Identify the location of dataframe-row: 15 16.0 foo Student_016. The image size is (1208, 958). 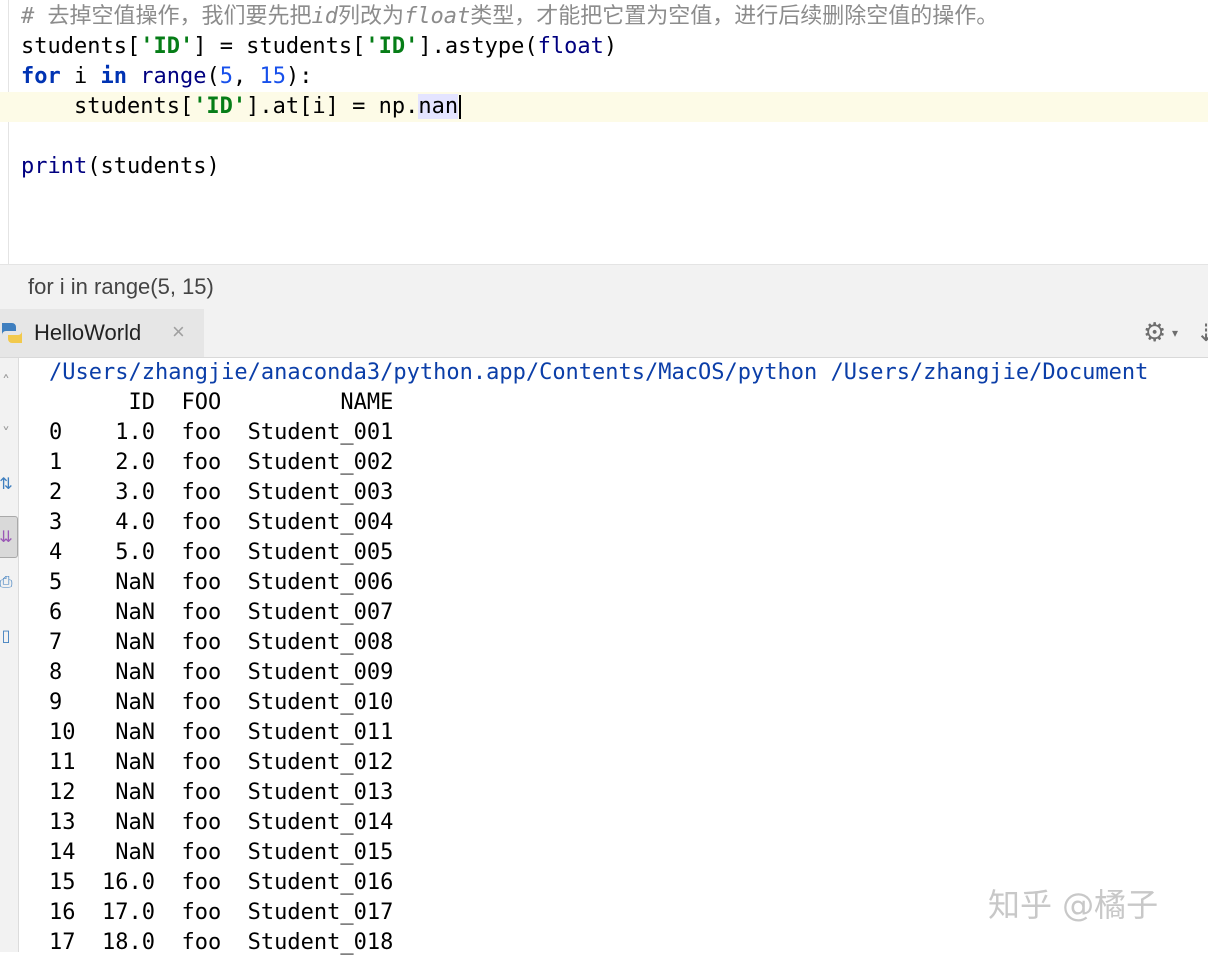
(221, 882).